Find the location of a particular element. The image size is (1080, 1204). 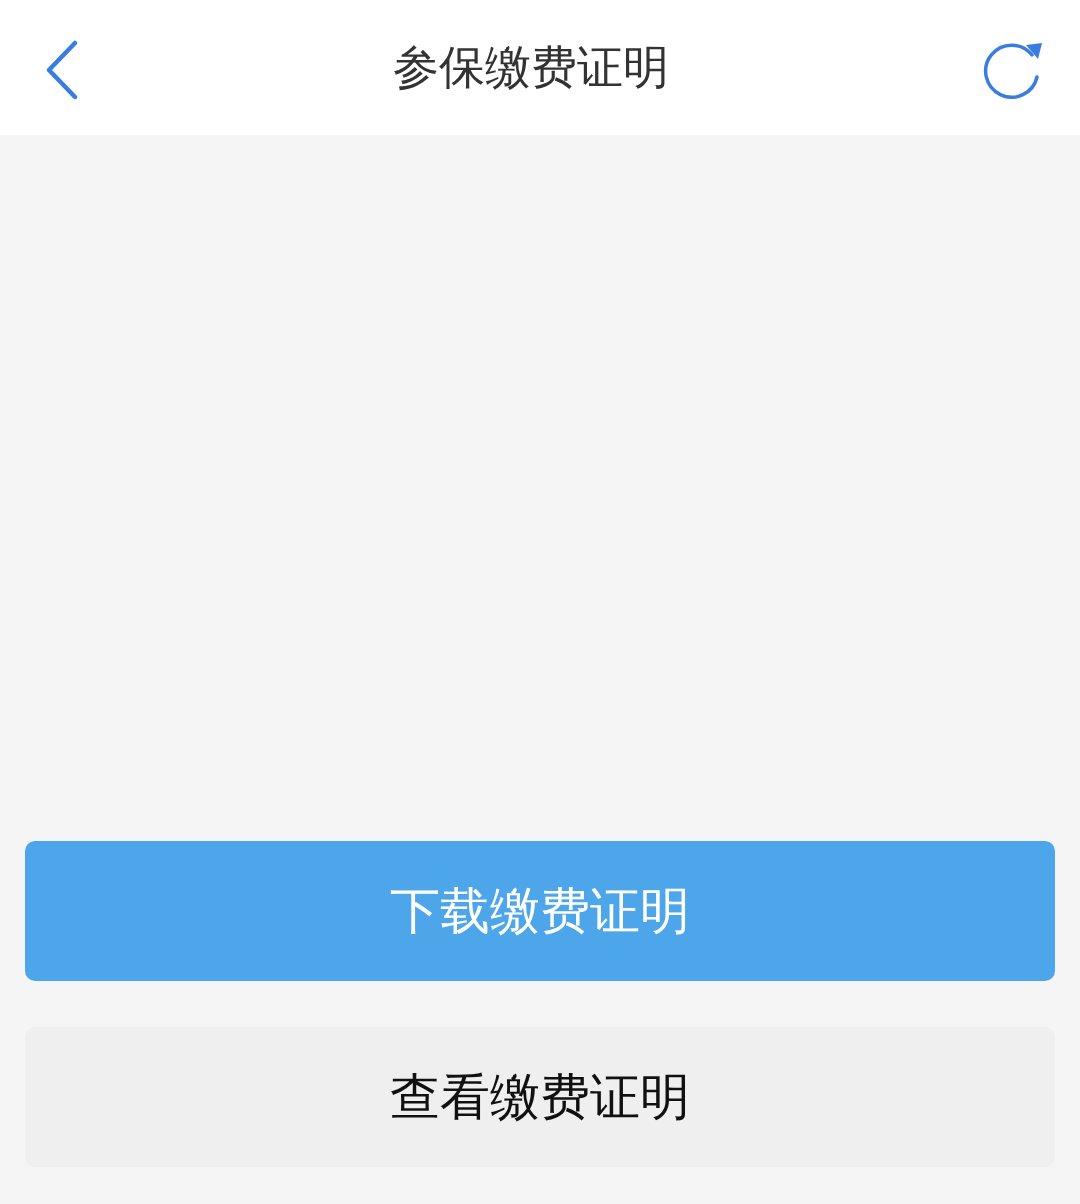

page-title: 参保缴费证明 is located at coordinates (531, 67).